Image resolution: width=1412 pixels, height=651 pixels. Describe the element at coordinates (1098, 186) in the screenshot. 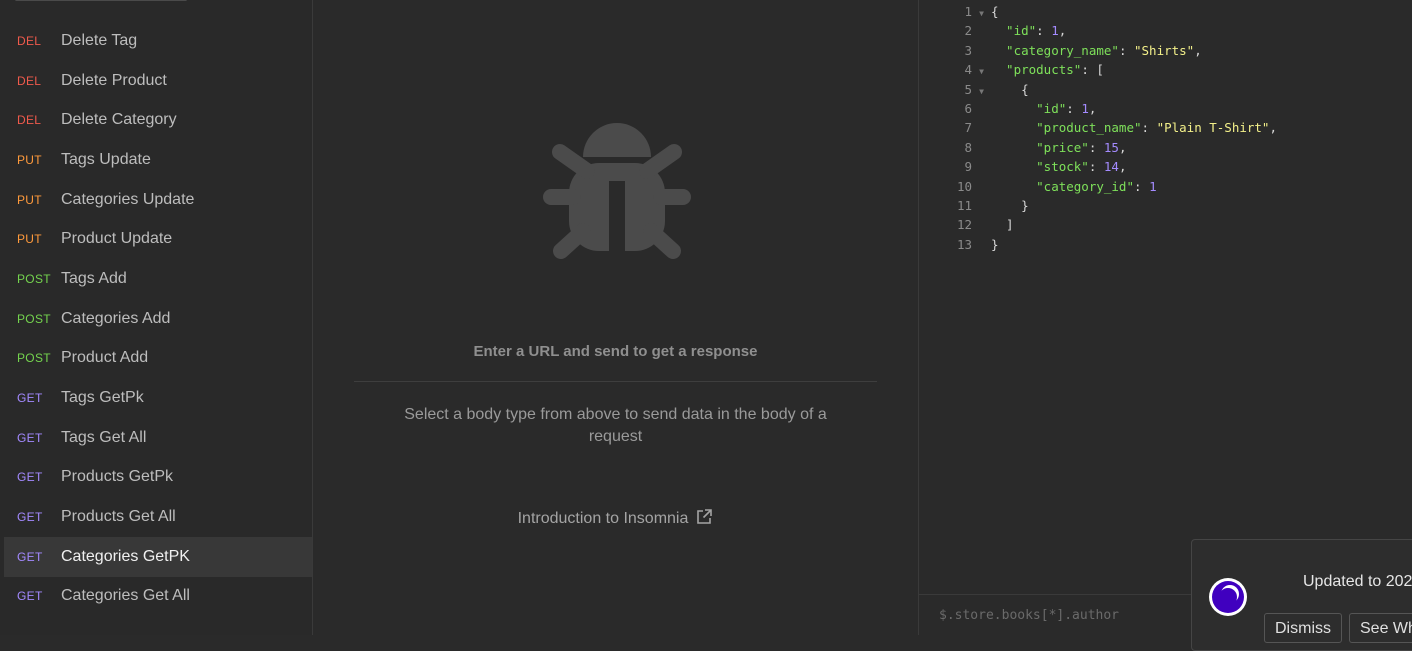

I see `code-line: 10 "category_id": 1` at that location.